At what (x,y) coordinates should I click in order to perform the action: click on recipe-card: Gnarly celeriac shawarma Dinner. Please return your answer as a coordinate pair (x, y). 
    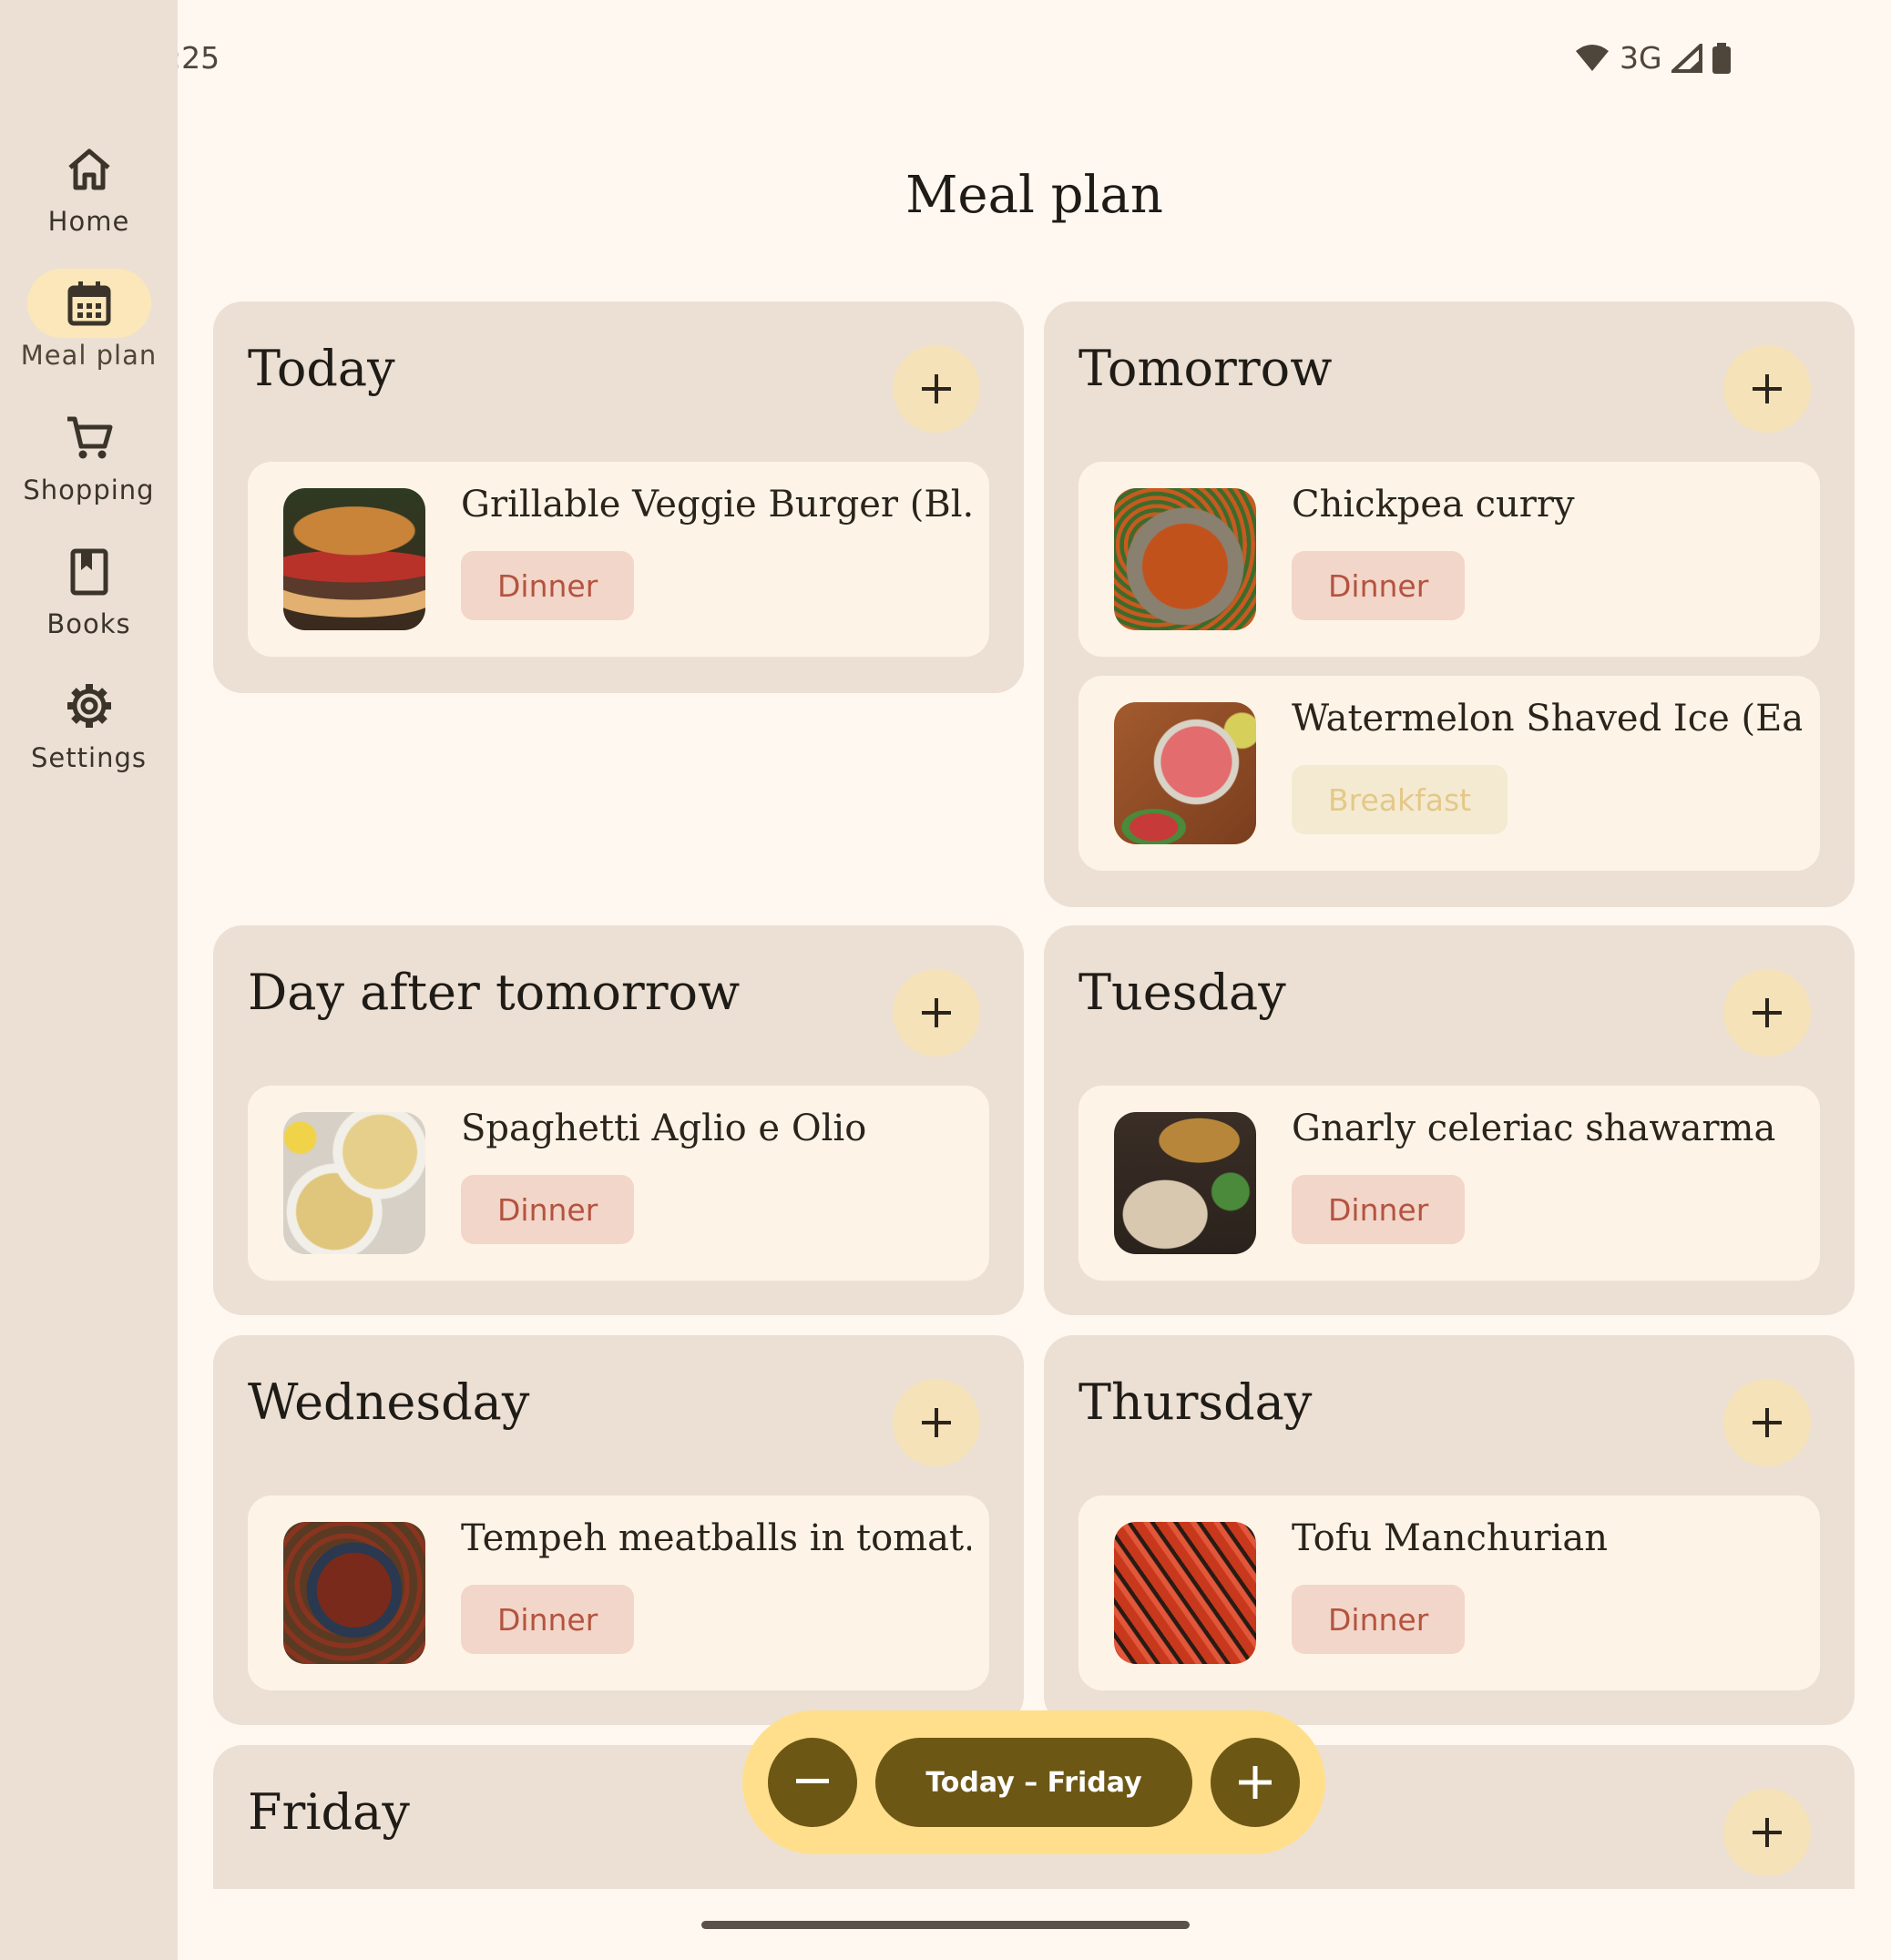
    Looking at the image, I should click on (1449, 1184).